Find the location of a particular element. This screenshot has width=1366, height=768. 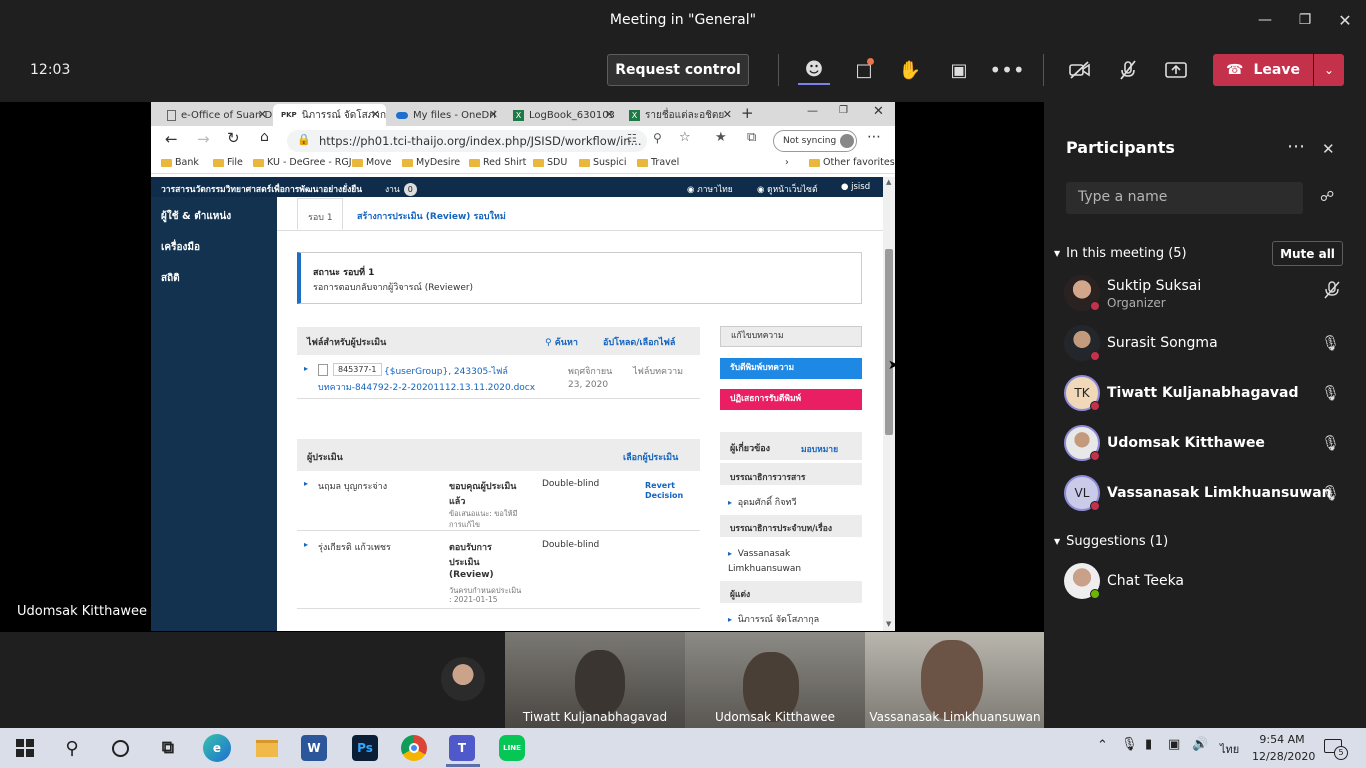

edge-icon: e is located at coordinates (217, 748).